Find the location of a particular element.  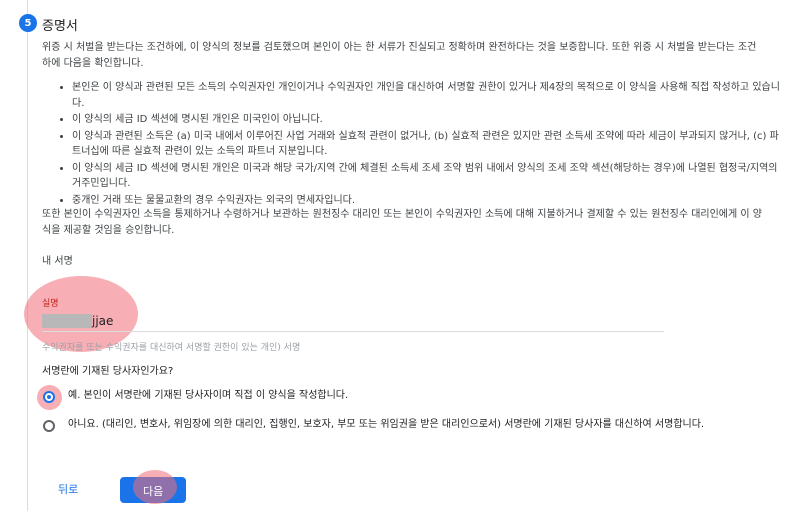

step-number-badge: 5 is located at coordinates (28, 23).